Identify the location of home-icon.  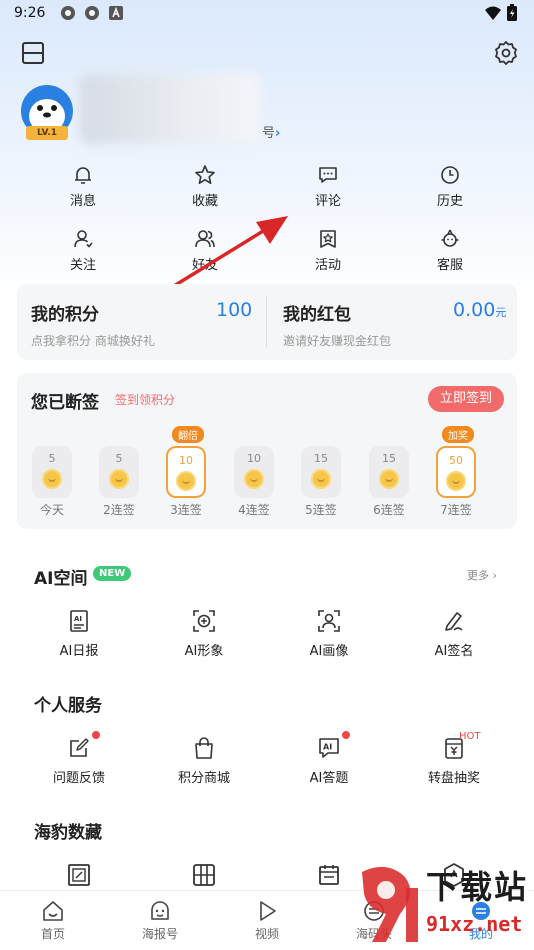
(53, 911).